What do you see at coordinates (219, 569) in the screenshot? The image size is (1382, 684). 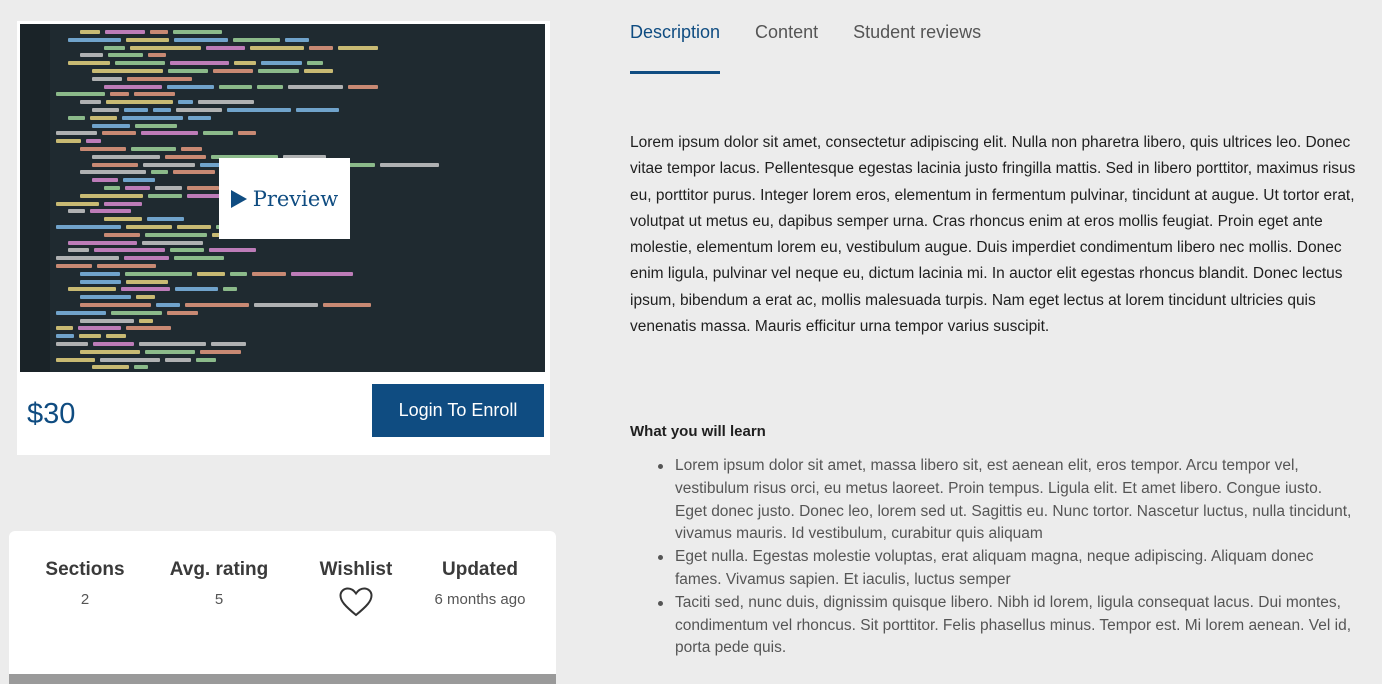 I see `rating-label: Avg. rating` at bounding box center [219, 569].